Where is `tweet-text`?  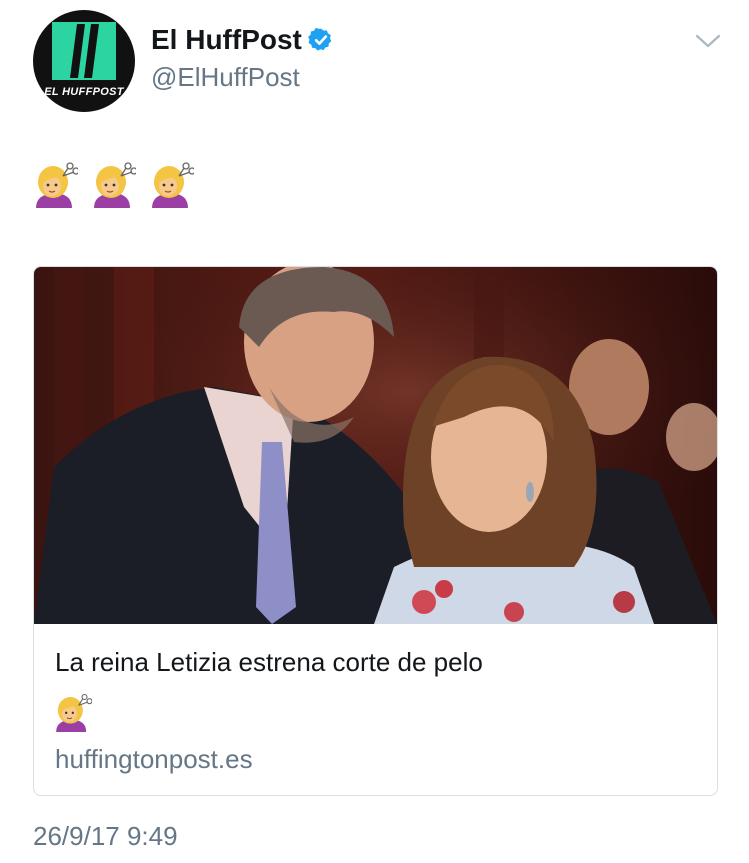
tweet-text is located at coordinates (113, 184).